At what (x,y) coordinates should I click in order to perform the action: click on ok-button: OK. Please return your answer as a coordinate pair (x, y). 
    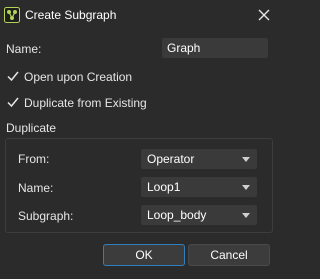
    Looking at the image, I should click on (144, 255).